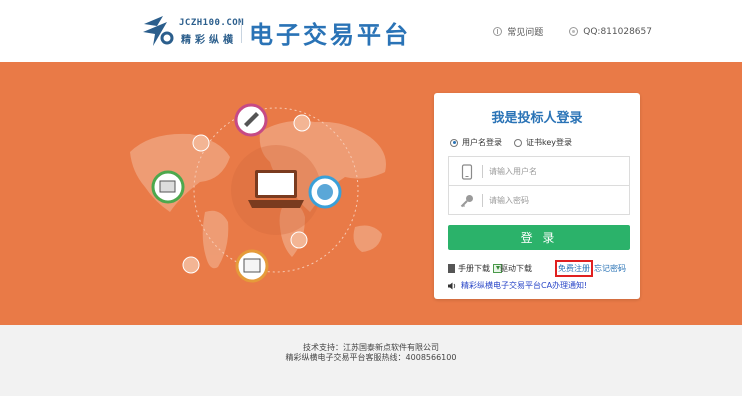 The width and height of the screenshot is (742, 396). I want to click on logo-divider, so click(241, 31).